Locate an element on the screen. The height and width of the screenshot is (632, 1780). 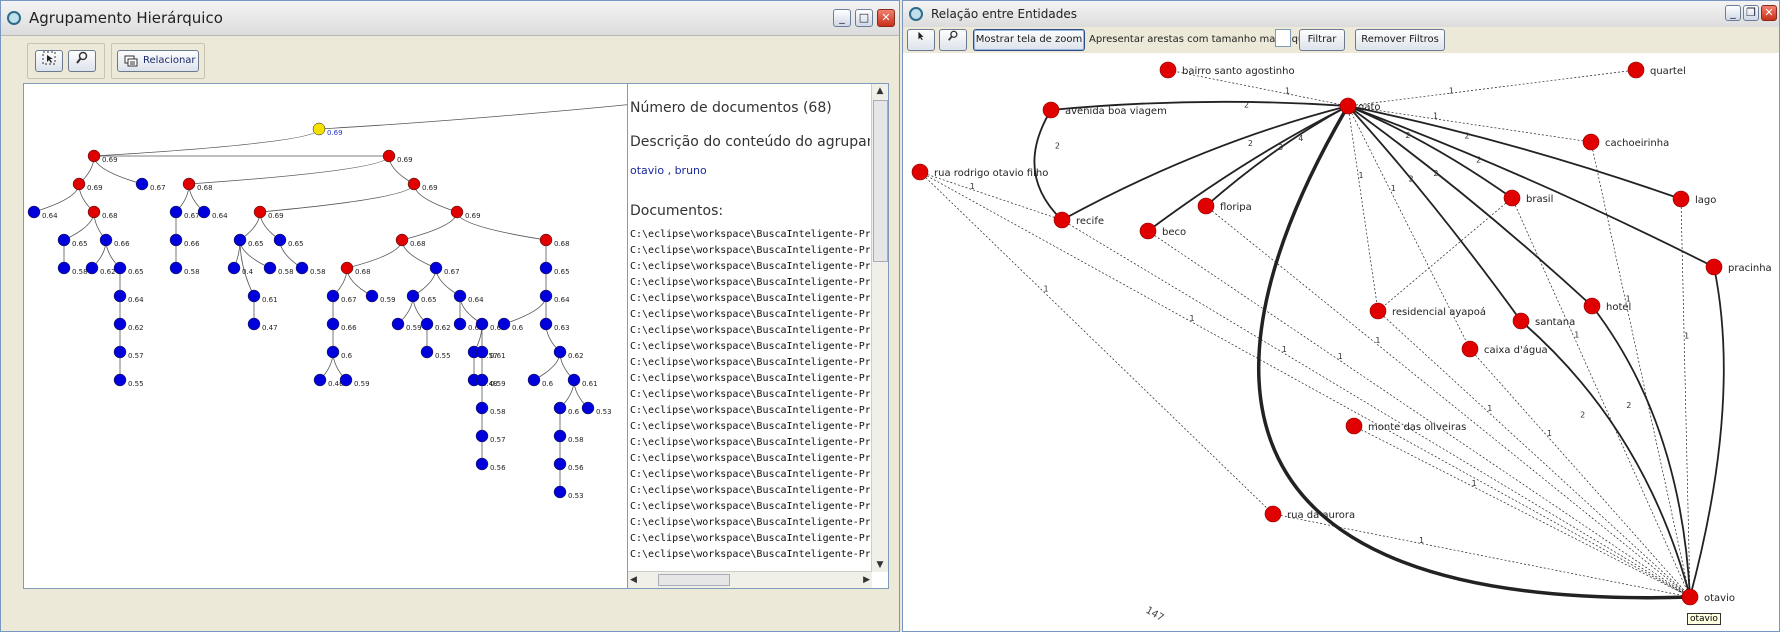
left-titlebar: Agrupamento Hierárquico _ □ ✕ is located at coordinates (450, 18).